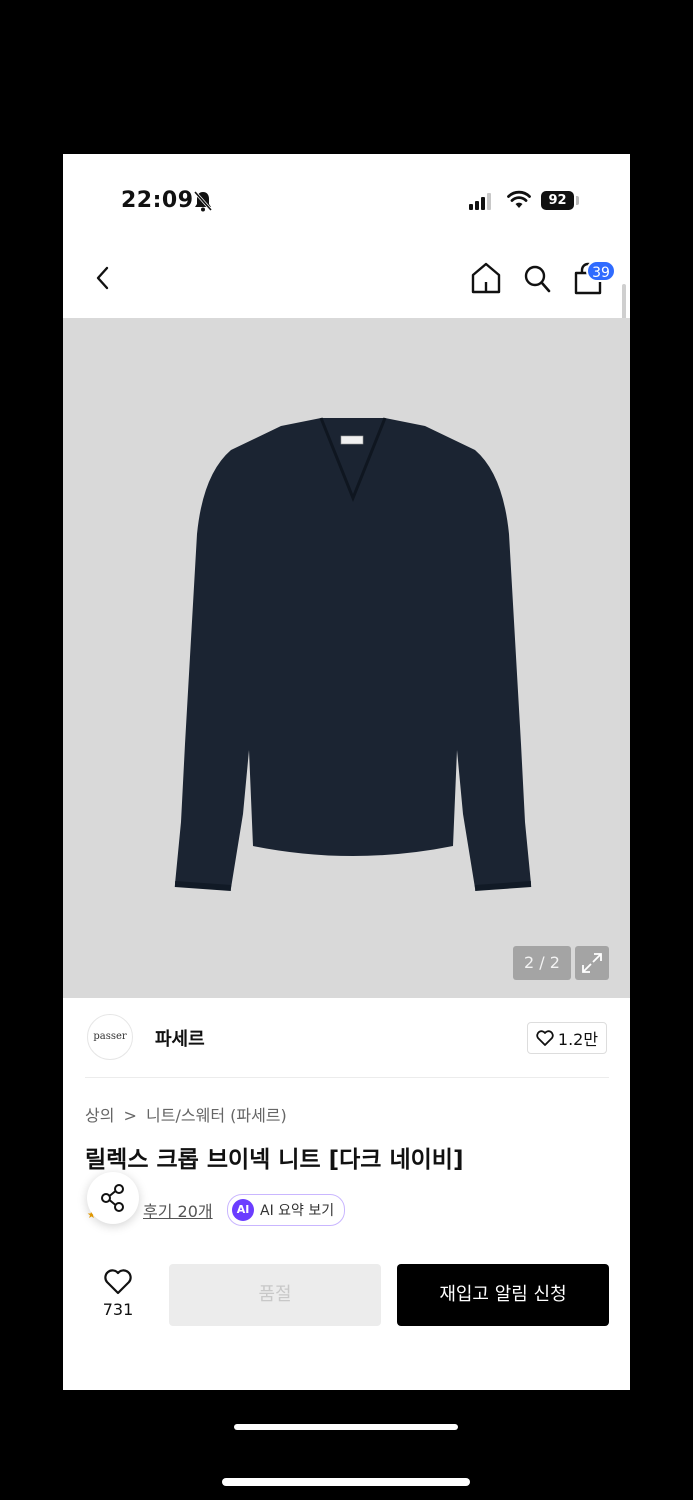 This screenshot has width=693, height=1500. I want to click on brand-row: passer 파세르 1.2만, so click(346, 1038).